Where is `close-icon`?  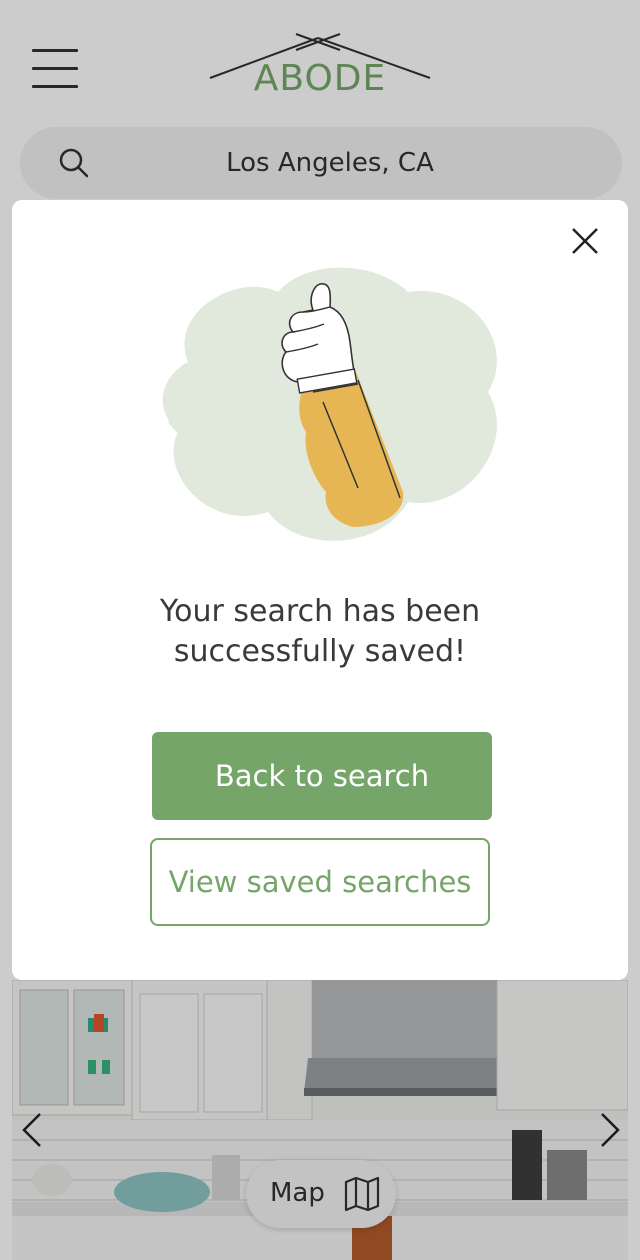 close-icon is located at coordinates (585, 241).